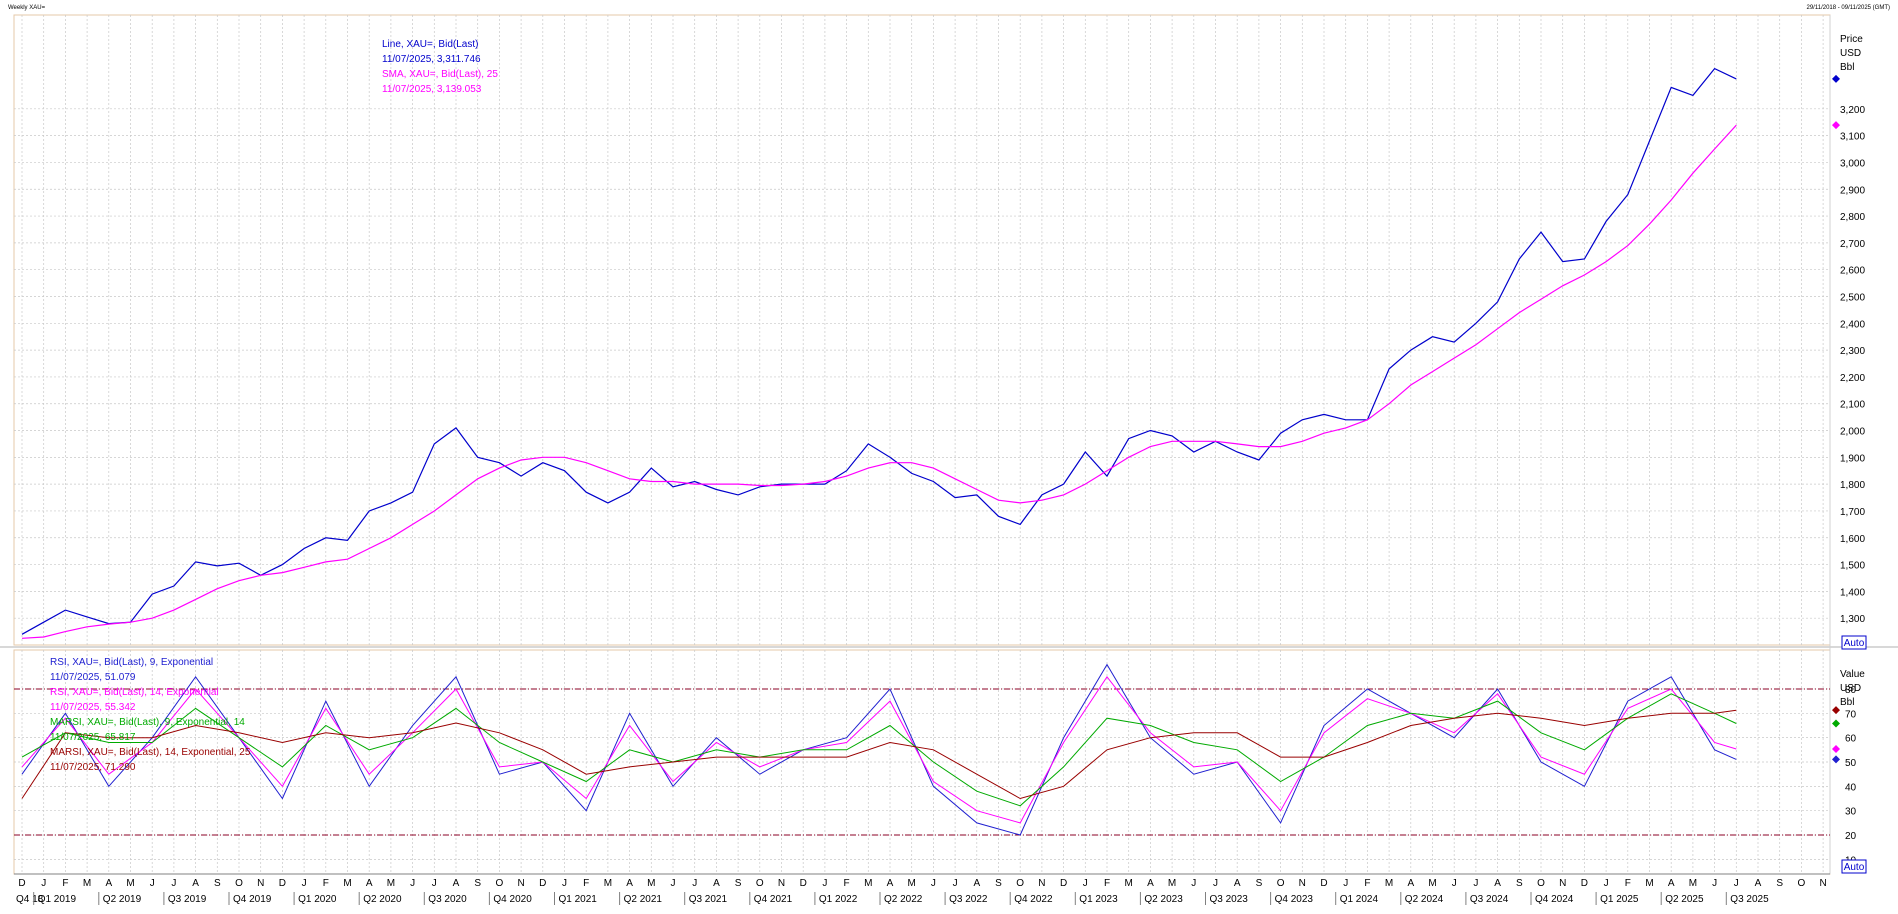  I want to click on rsi14-series, so click(879, 749).